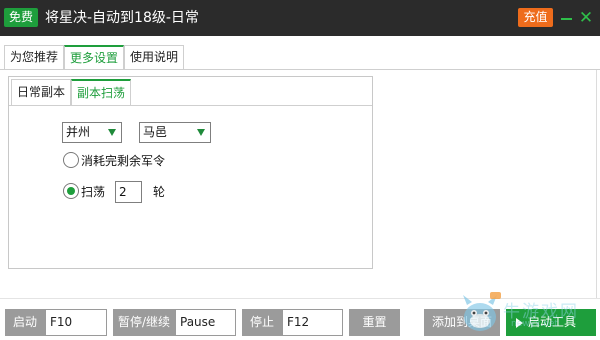 This screenshot has height=340, width=600. I want to click on close-icon: ✕, so click(586, 18).